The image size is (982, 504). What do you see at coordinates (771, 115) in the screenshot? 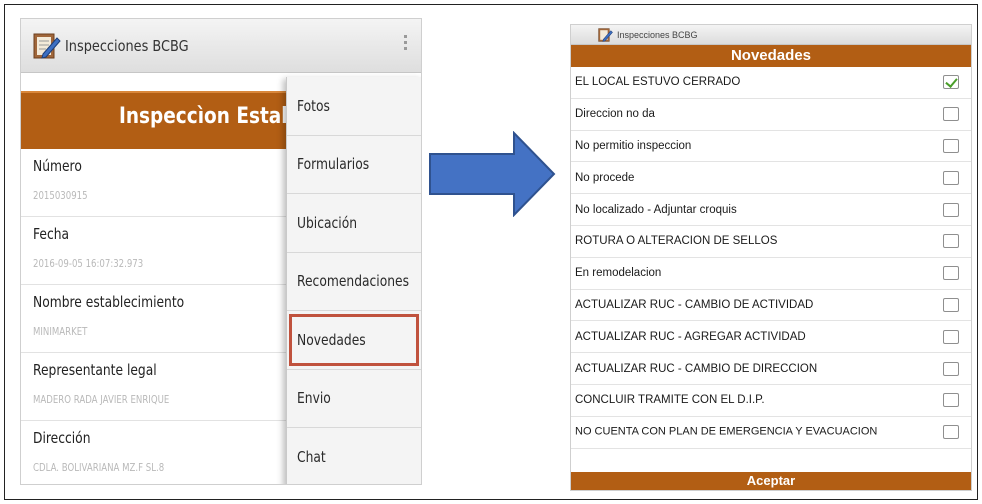
I see `list-item: Direccion no da` at bounding box center [771, 115].